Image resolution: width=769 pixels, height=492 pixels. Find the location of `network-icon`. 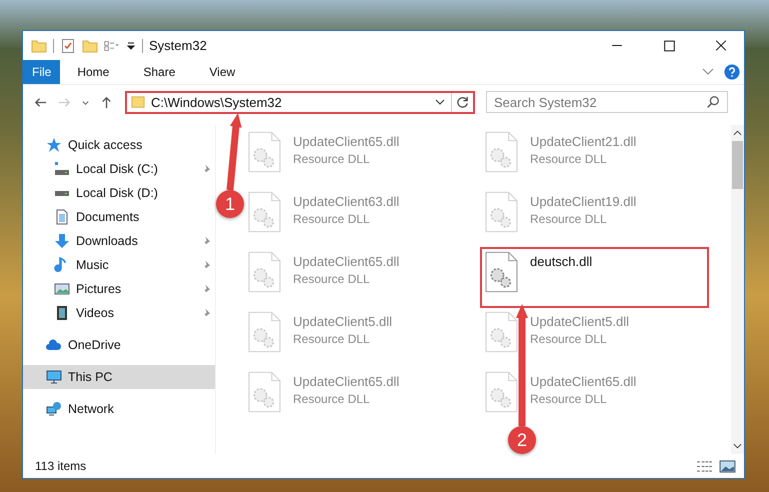

network-icon is located at coordinates (54, 409).